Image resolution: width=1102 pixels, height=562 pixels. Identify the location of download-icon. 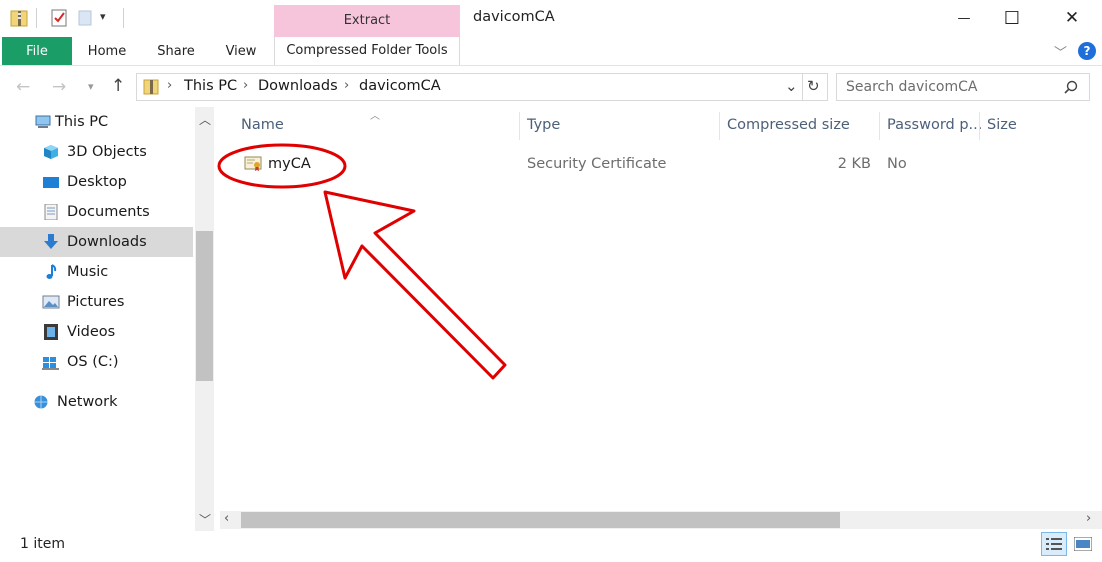
(51, 241).